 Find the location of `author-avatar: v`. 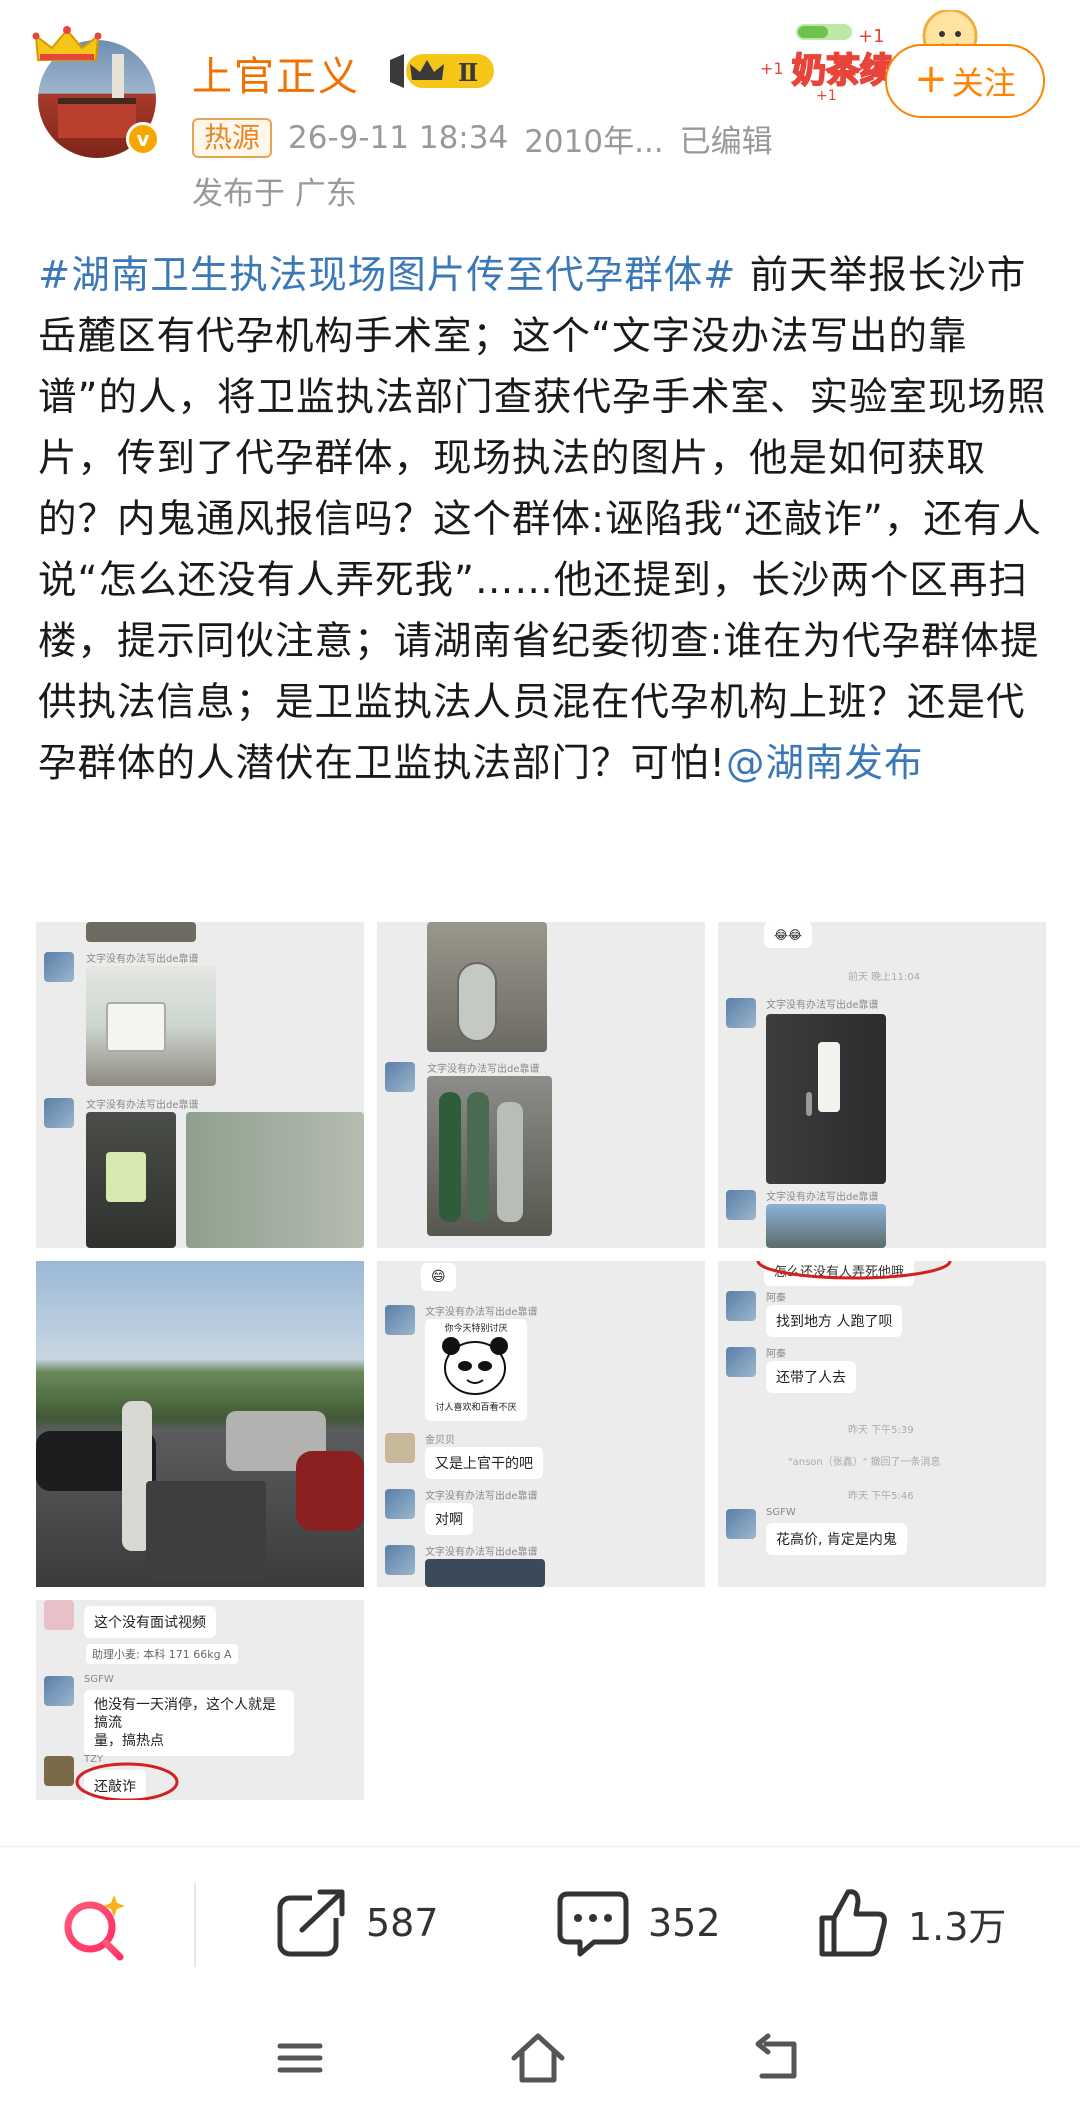

author-avatar: v is located at coordinates (96, 92).